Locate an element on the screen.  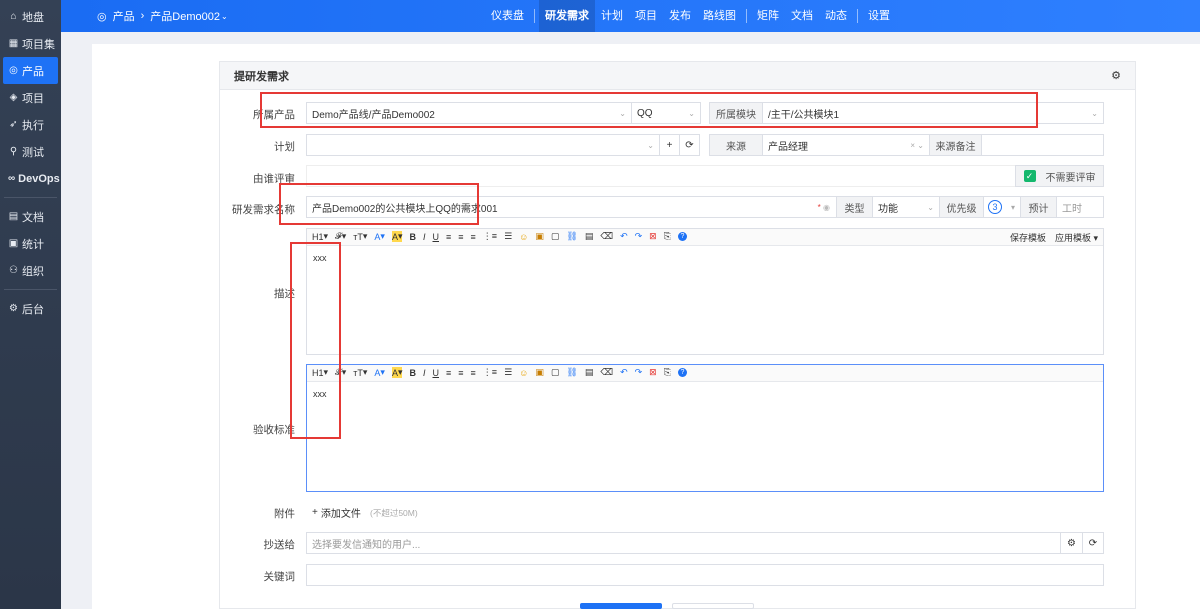
sidebar-item-project: ◈ 项目 is located at coordinates (30, 97).